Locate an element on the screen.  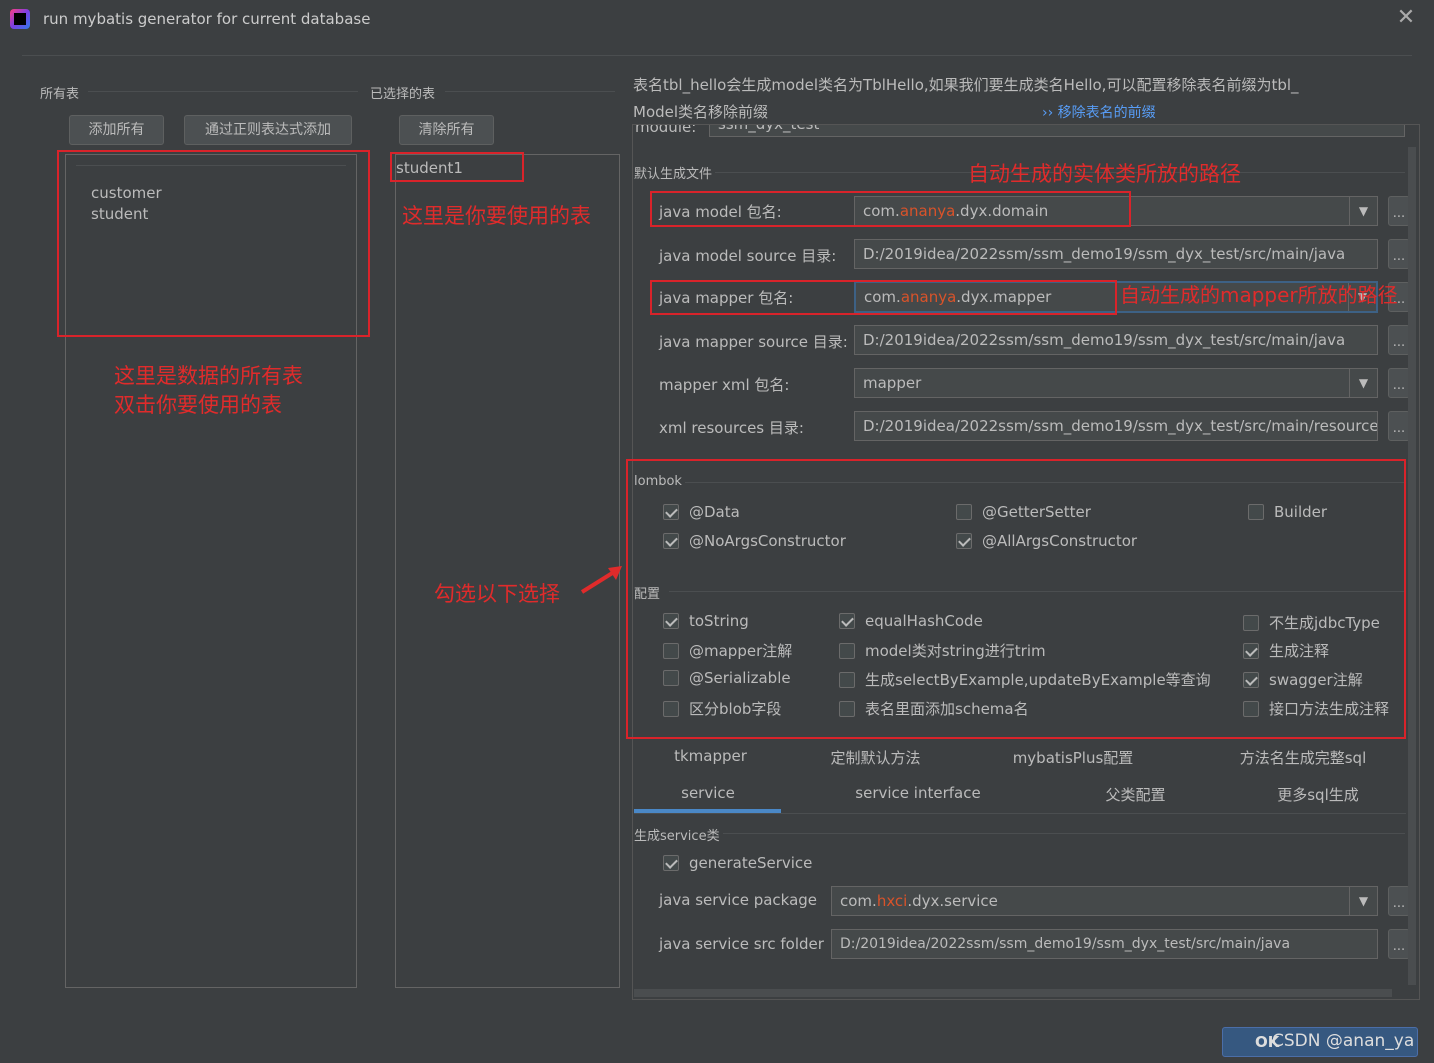
mapper-xml-label: mapper xml 包名: is located at coordinates (724, 385).